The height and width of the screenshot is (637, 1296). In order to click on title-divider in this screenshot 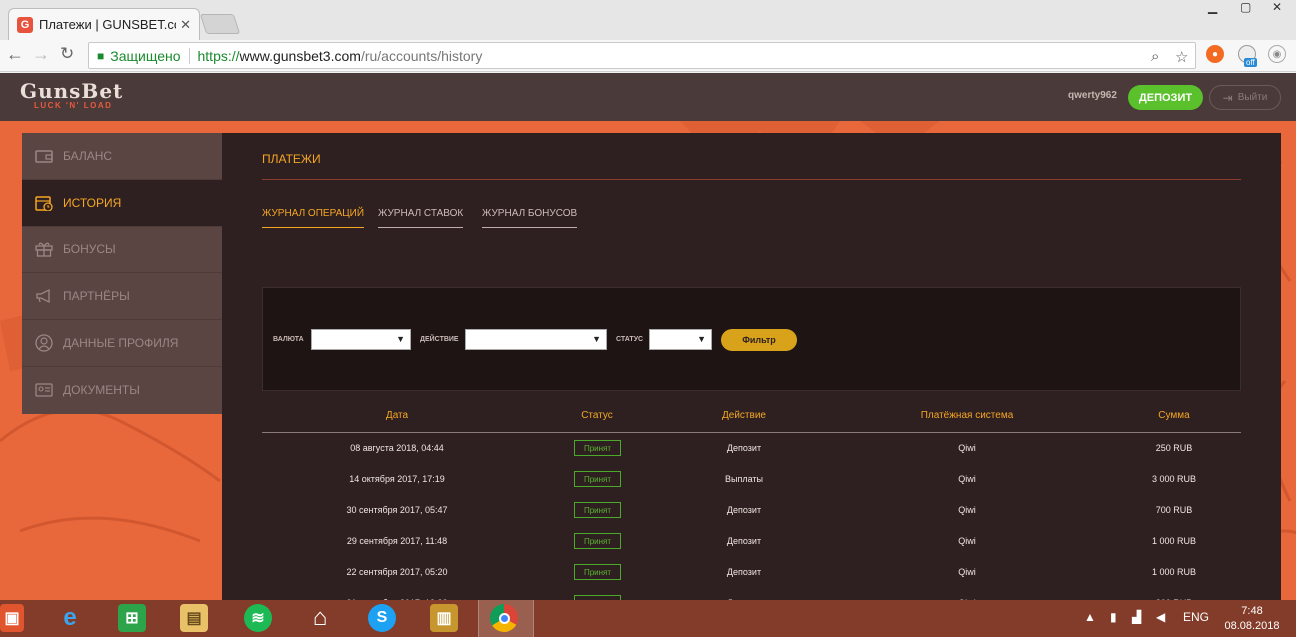, I will do `click(751, 179)`.